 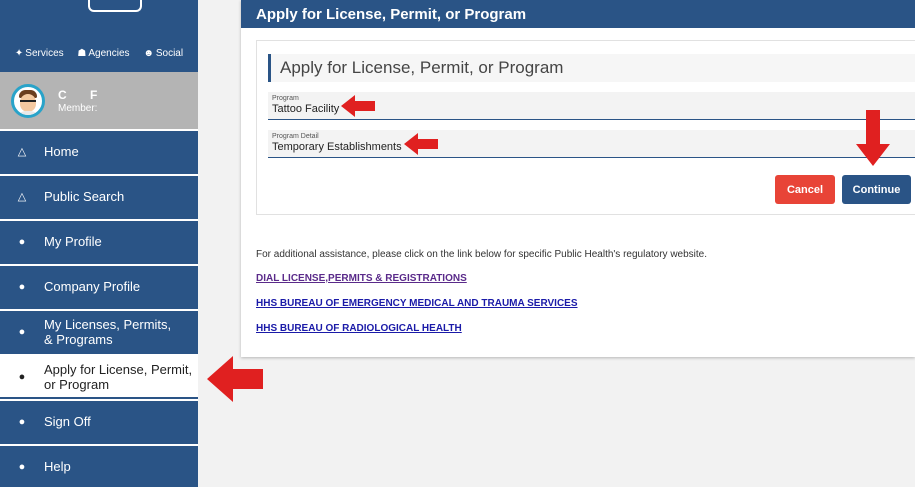 What do you see at coordinates (78, 339) in the screenshot?
I see `label-line-2: & Programs` at bounding box center [78, 339].